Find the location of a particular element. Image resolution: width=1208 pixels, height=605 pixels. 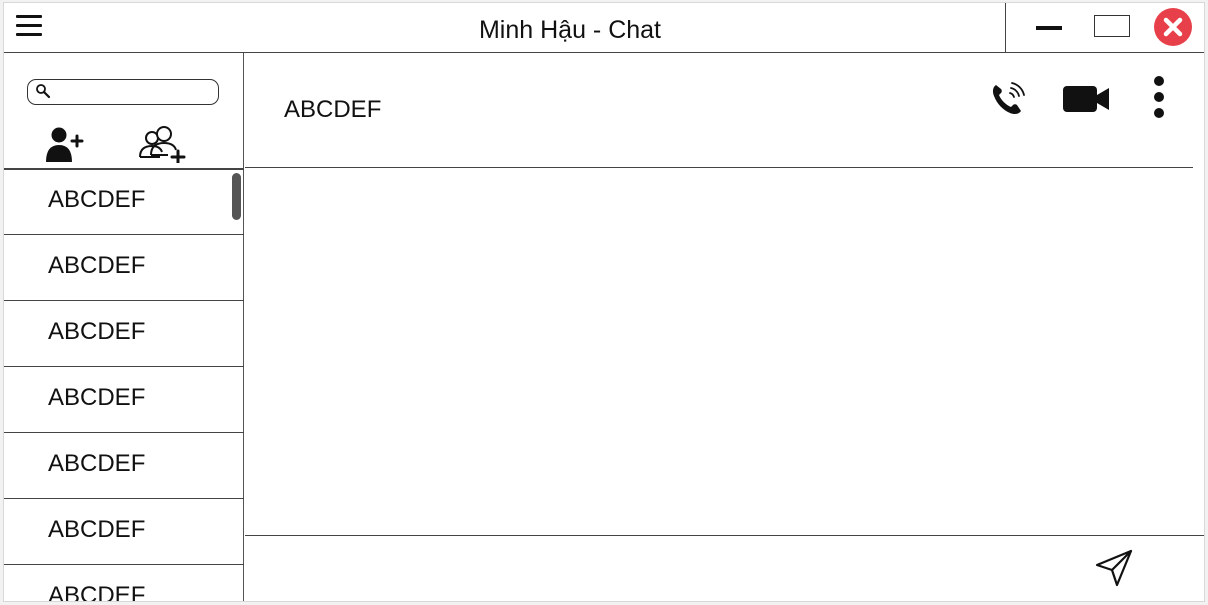

more-vertical-icon is located at coordinates (1159, 97).